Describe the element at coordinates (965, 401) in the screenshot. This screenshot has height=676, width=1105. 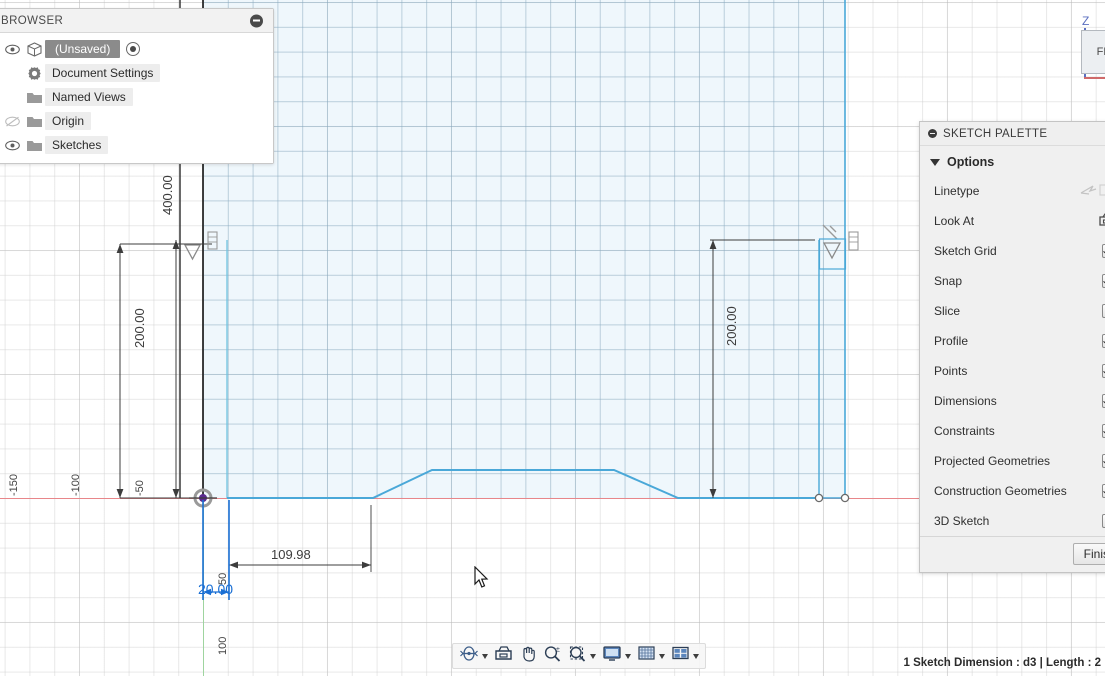
I see `palette-label-dimensions: Dimensions` at that location.